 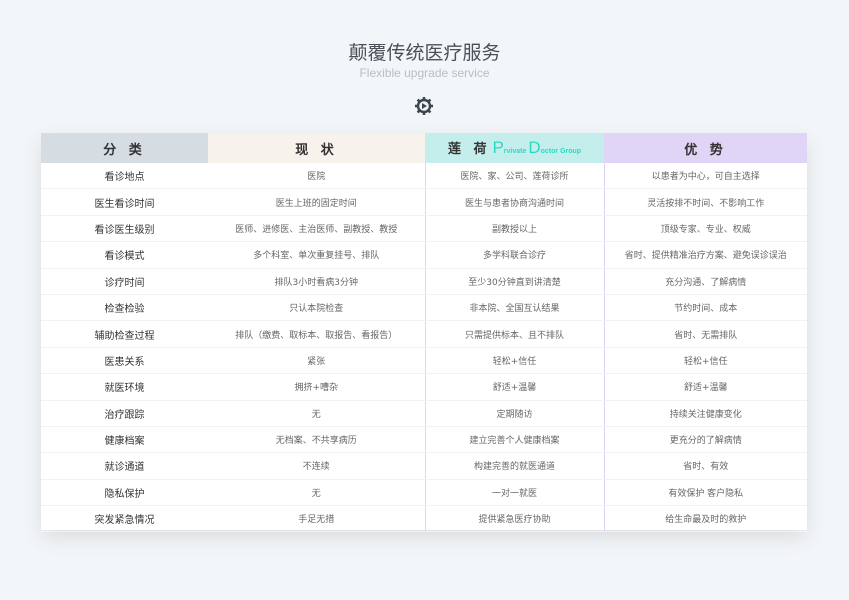 I want to click on table-row: 健康档案 无档案、不共享病历 建立完善个人健康档案 更充分的了解病情, so click(x=424, y=440).